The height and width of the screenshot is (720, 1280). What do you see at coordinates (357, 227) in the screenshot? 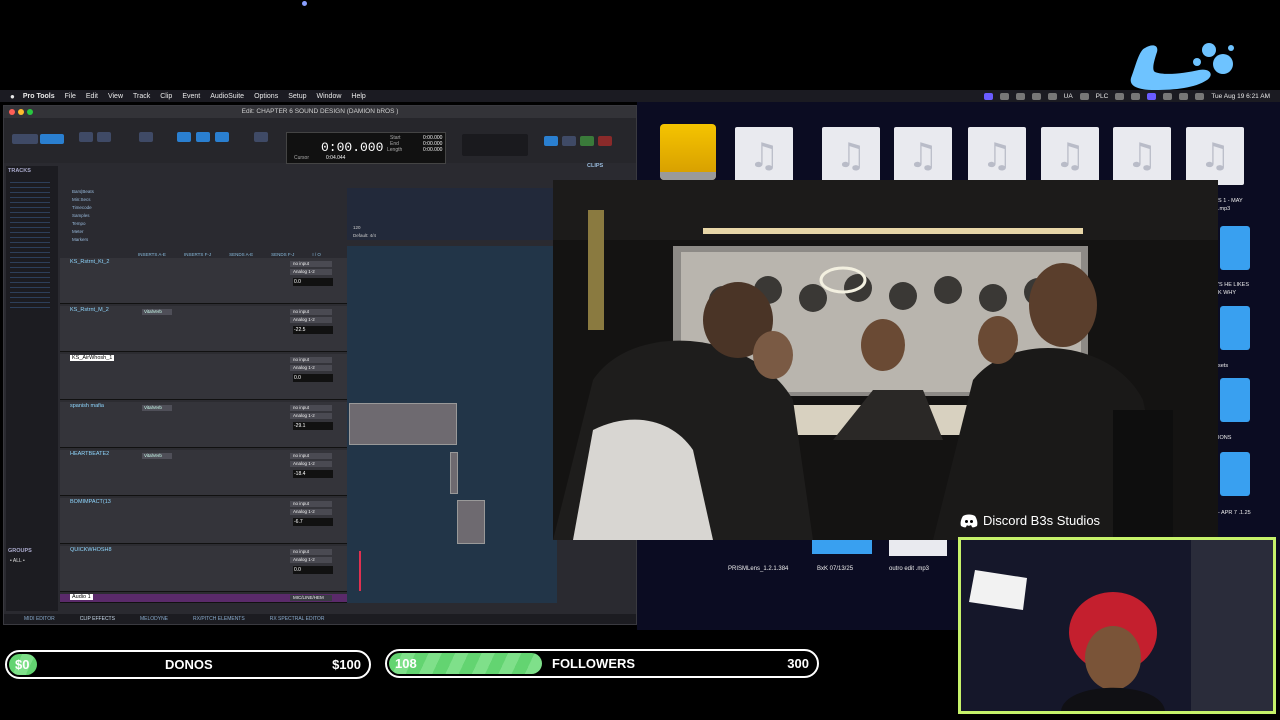
I see `tempo-value: 120` at bounding box center [357, 227].